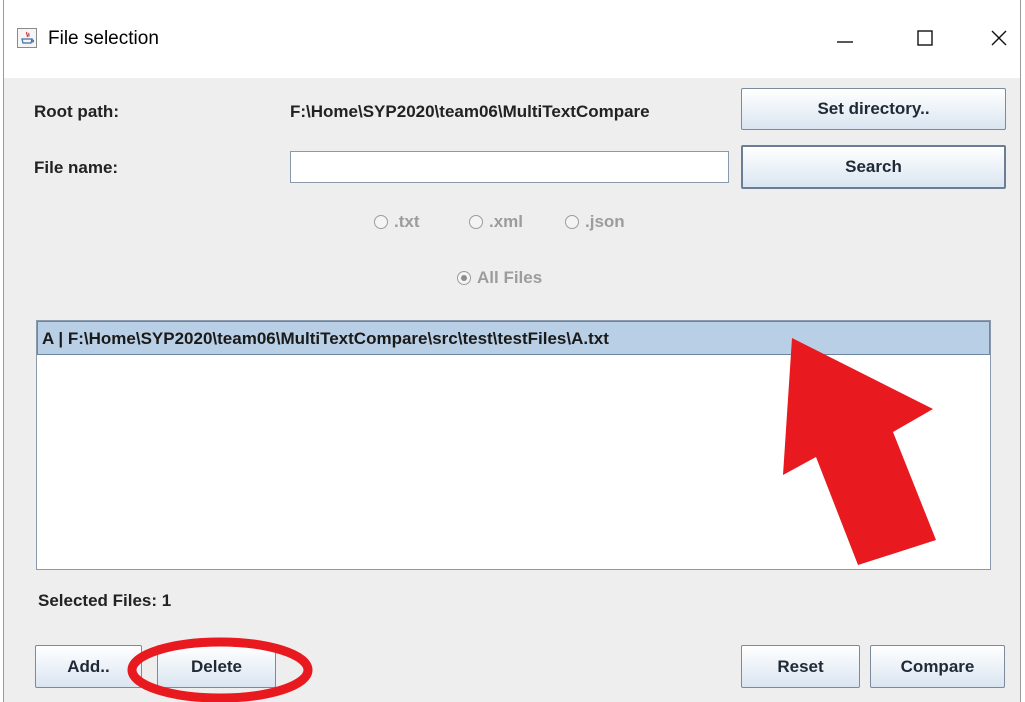 The height and width of the screenshot is (702, 1025). I want to click on close-button, so click(997, 38).